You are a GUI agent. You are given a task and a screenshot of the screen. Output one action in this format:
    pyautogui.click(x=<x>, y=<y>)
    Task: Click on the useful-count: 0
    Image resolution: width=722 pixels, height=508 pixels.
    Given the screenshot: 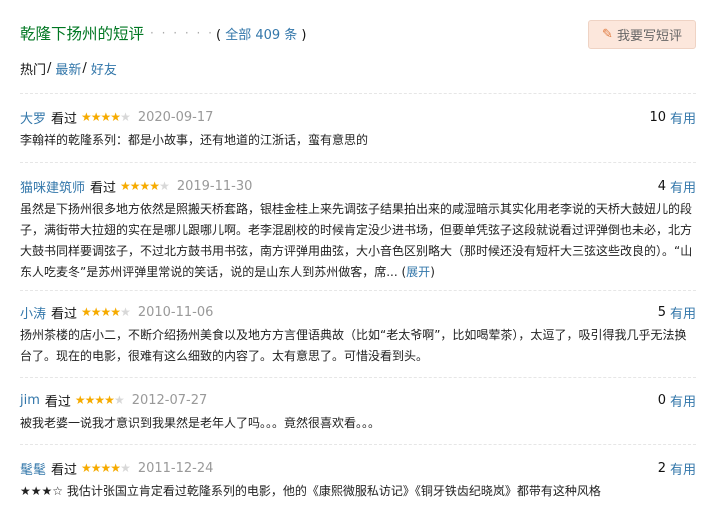 What is the action you would take?
    pyautogui.click(x=661, y=400)
    